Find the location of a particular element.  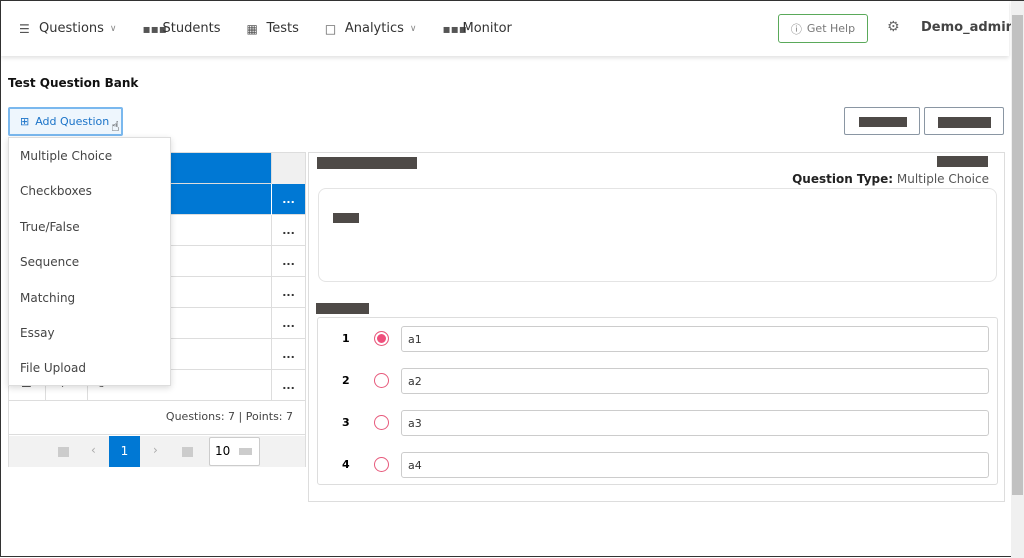

get-help-button: ⓘ Get Help is located at coordinates (823, 28).